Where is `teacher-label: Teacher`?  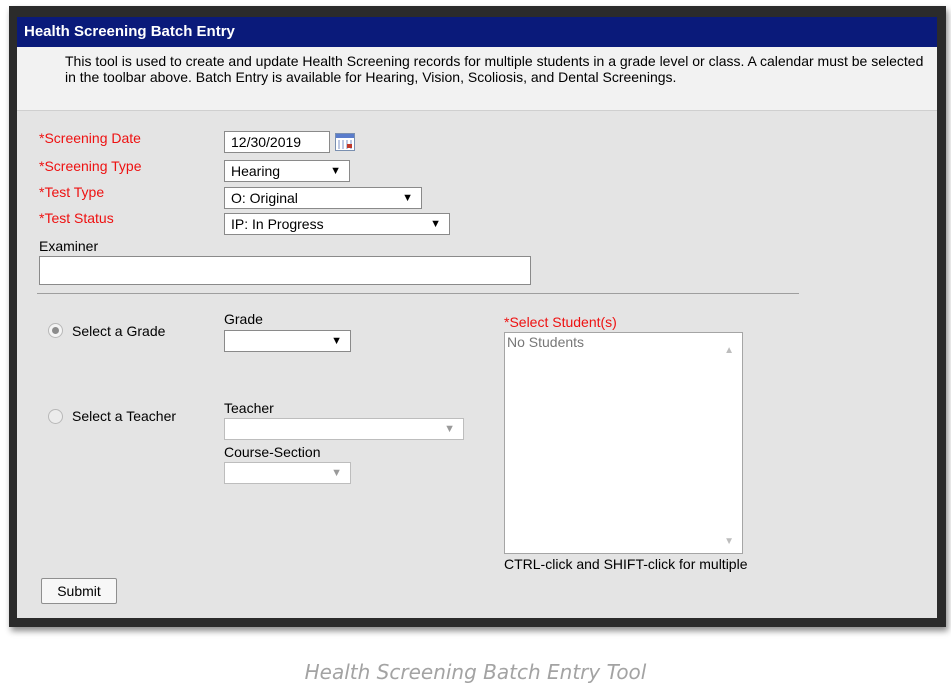 teacher-label: Teacher is located at coordinates (249, 408).